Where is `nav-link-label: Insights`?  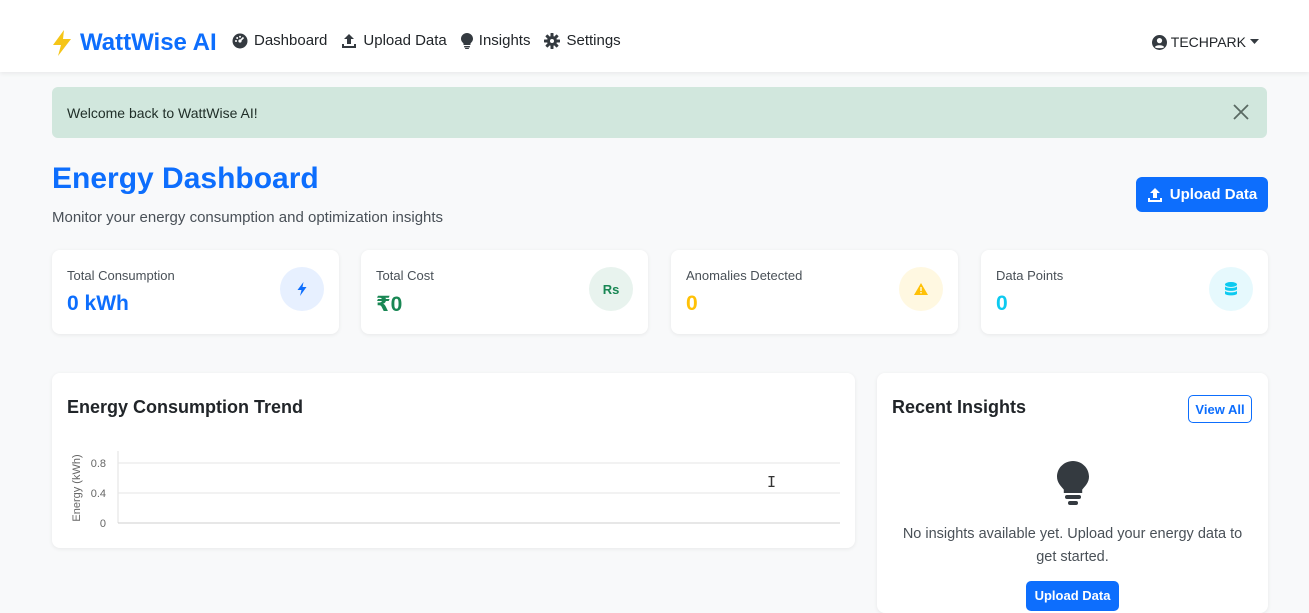 nav-link-label: Insights is located at coordinates (504, 40).